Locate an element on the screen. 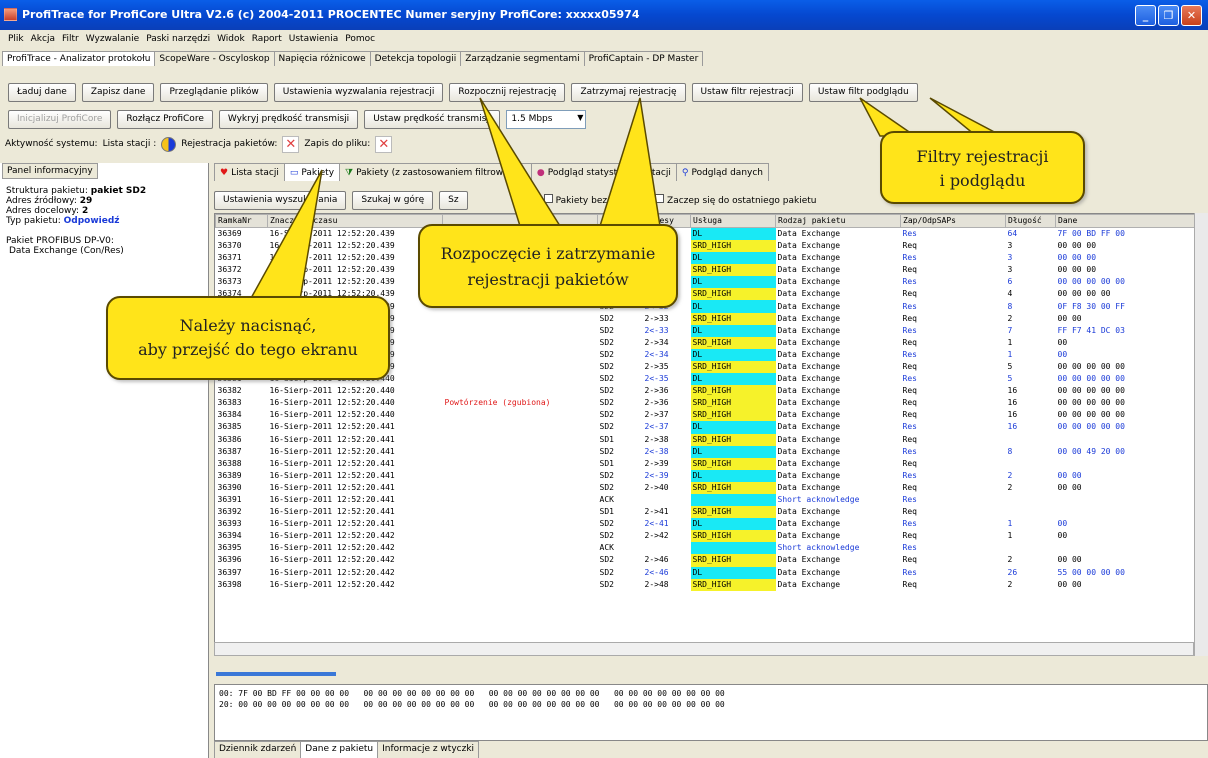 The image size is (1208, 758). tab-proficaptain: ProfiCaptain - DP Master is located at coordinates (643, 58).